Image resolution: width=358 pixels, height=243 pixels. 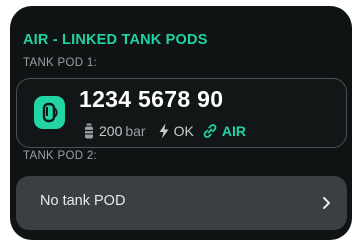 I want to click on tank-pod-1-stats: 200 bar OK AIR, so click(x=164, y=131).